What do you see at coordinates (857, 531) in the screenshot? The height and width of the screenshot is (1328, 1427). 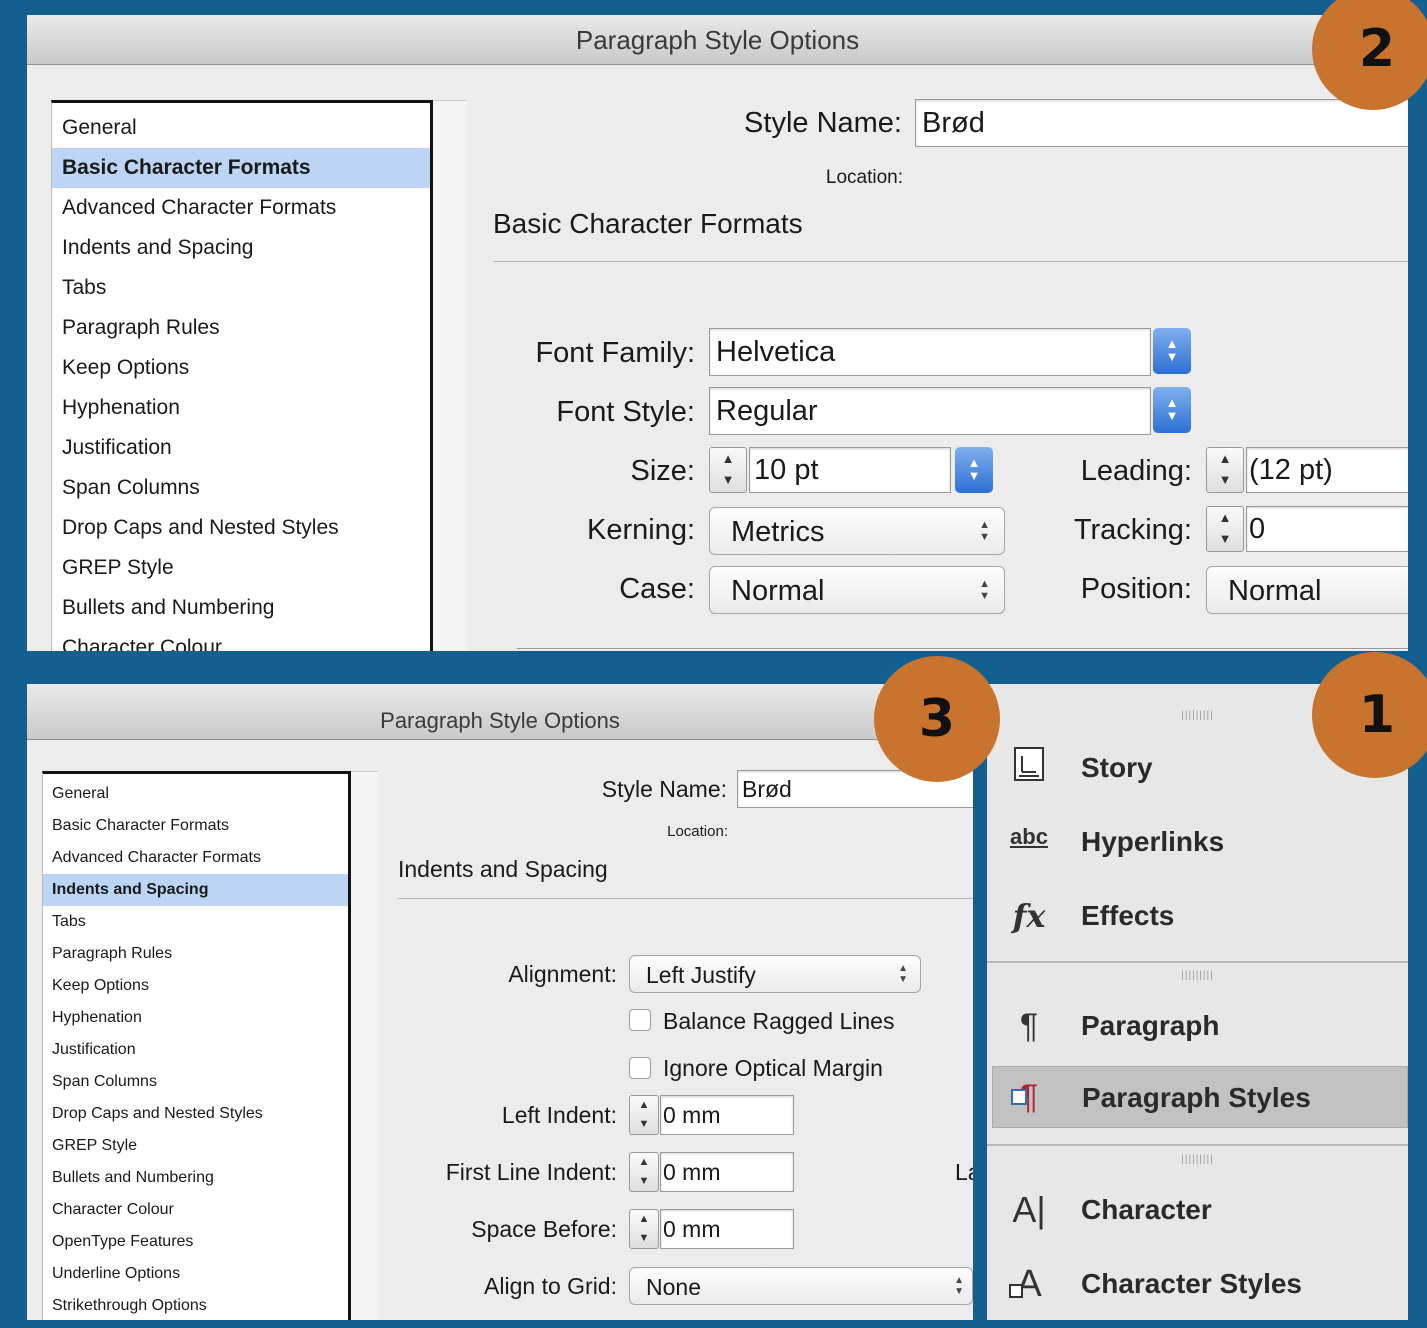 I see `top-kerning-select: Metrics ▲ ▼` at bounding box center [857, 531].